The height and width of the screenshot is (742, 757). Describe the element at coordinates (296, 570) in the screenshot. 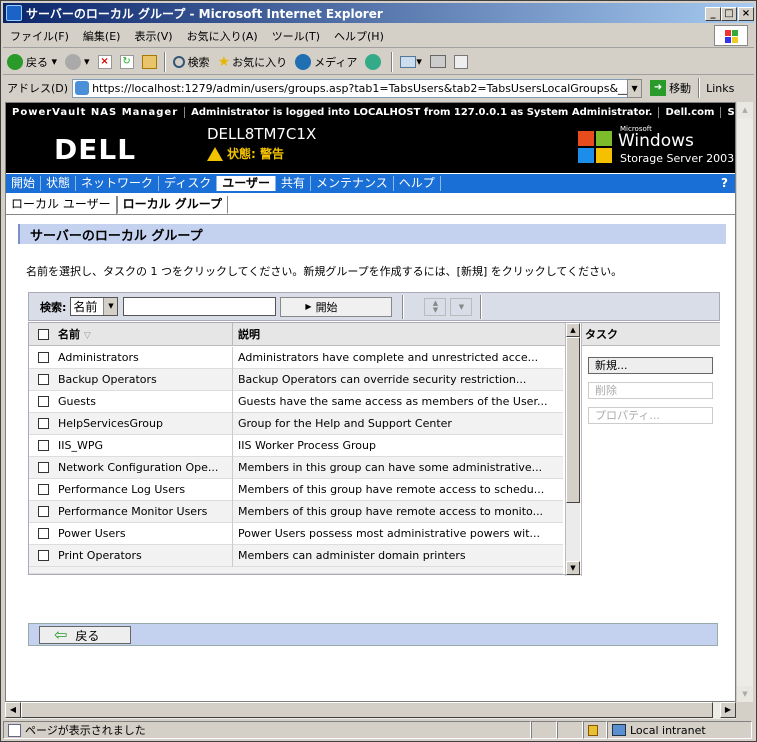

I see `table-row` at that location.